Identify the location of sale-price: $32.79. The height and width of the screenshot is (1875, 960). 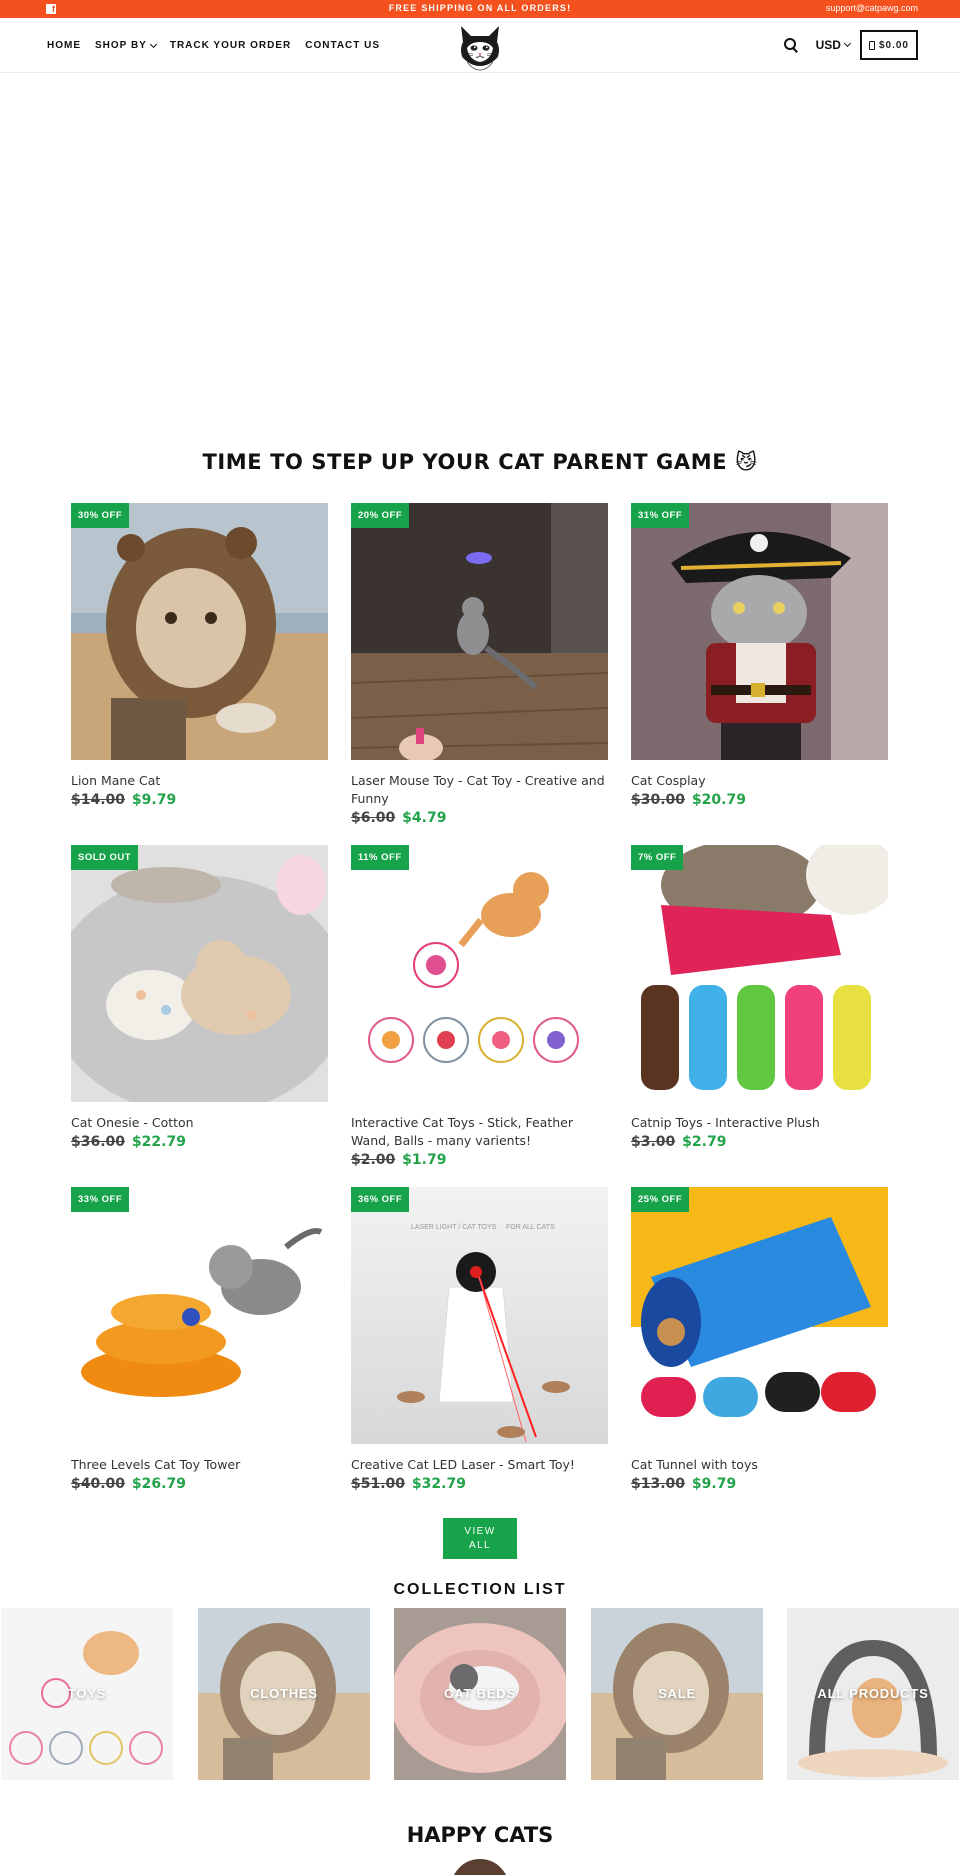
(438, 1484).